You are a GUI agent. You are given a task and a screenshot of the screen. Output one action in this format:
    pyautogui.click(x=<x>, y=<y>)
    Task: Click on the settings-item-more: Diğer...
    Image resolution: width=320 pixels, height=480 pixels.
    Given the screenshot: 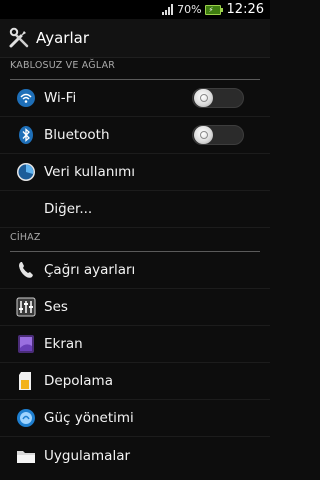 What is the action you would take?
    pyautogui.click(x=135, y=209)
    